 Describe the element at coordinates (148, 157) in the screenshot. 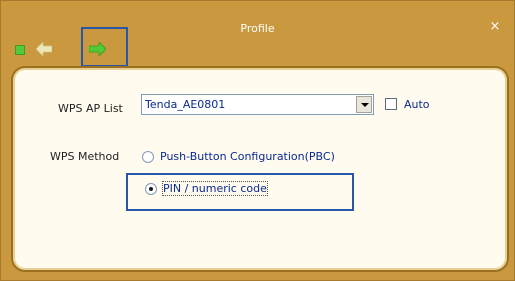

I see `pbc-radio` at that location.